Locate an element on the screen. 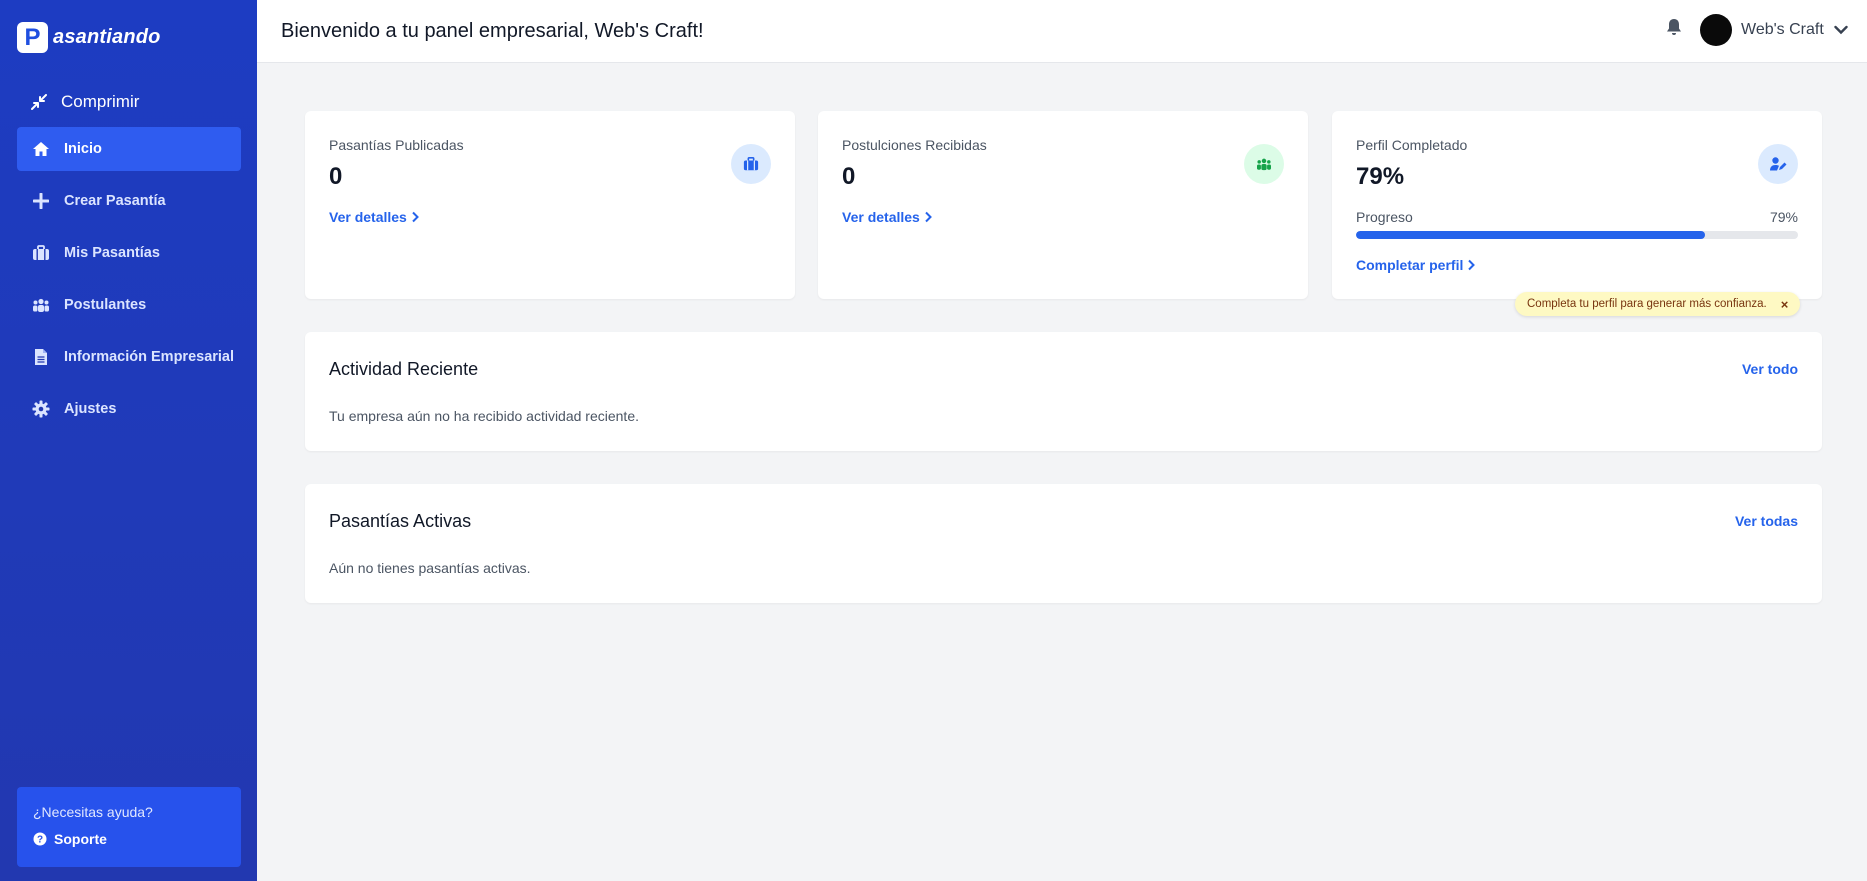  stat-label: Pasantías Publicadas is located at coordinates (396, 145).